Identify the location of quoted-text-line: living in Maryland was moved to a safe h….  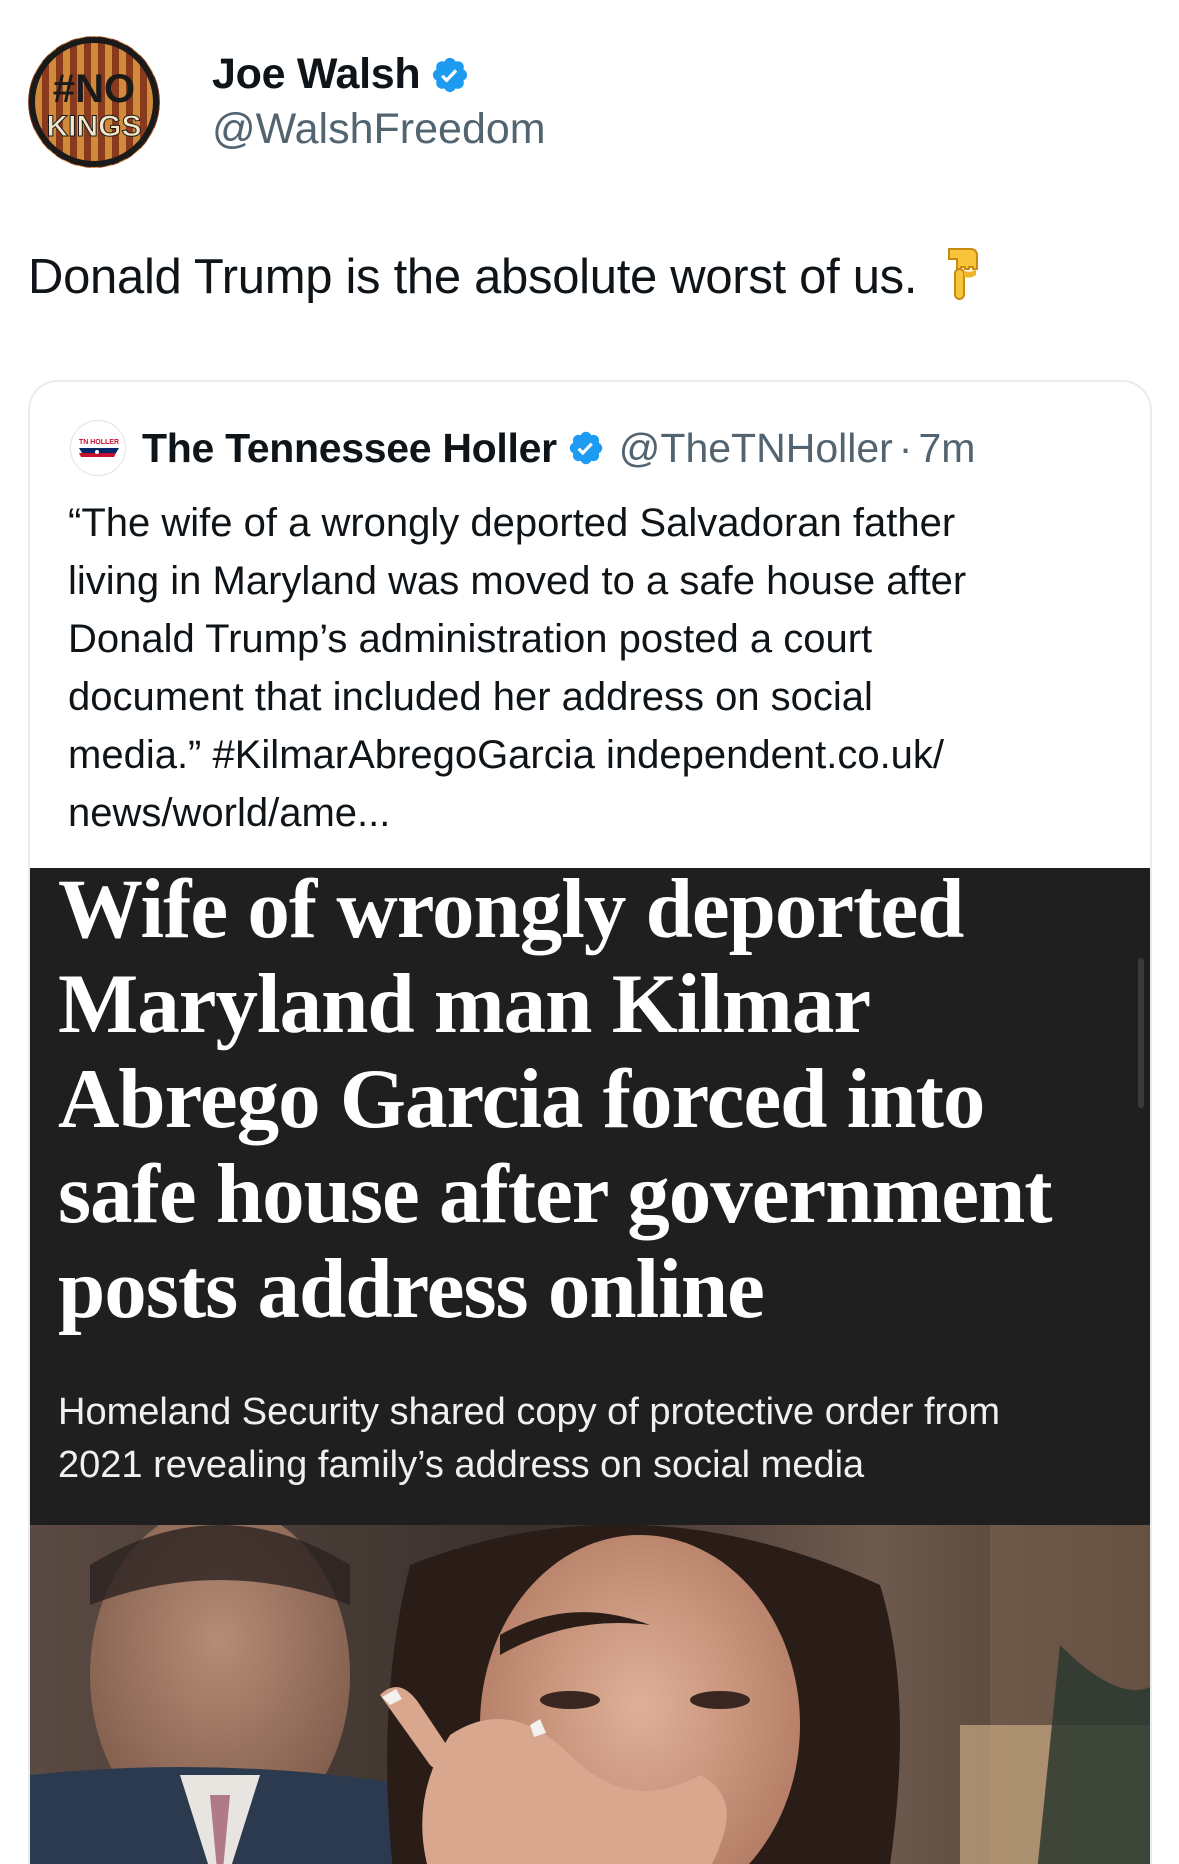
(517, 581).